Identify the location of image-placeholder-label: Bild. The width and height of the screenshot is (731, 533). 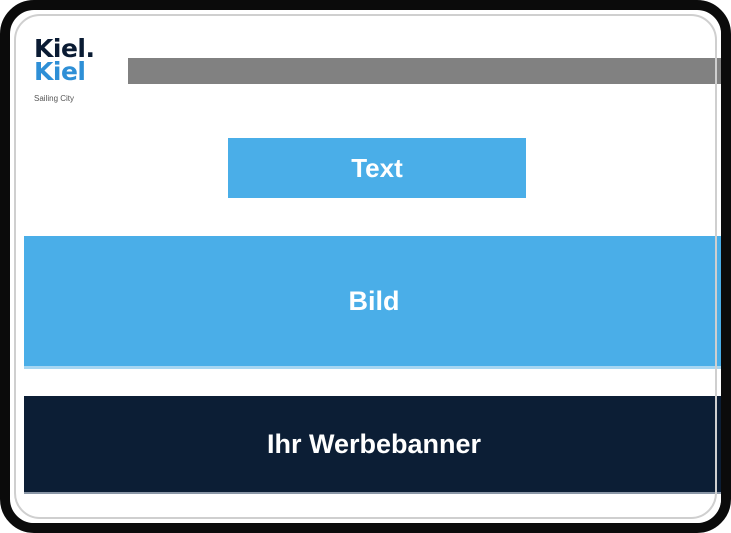
(374, 300).